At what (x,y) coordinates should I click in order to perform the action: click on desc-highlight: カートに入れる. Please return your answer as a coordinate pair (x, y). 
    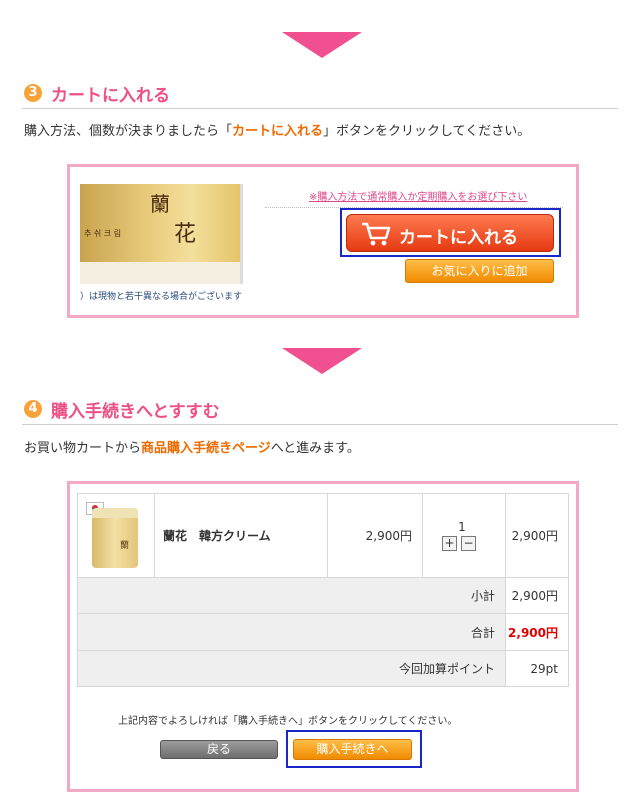
    Looking at the image, I should click on (278, 131).